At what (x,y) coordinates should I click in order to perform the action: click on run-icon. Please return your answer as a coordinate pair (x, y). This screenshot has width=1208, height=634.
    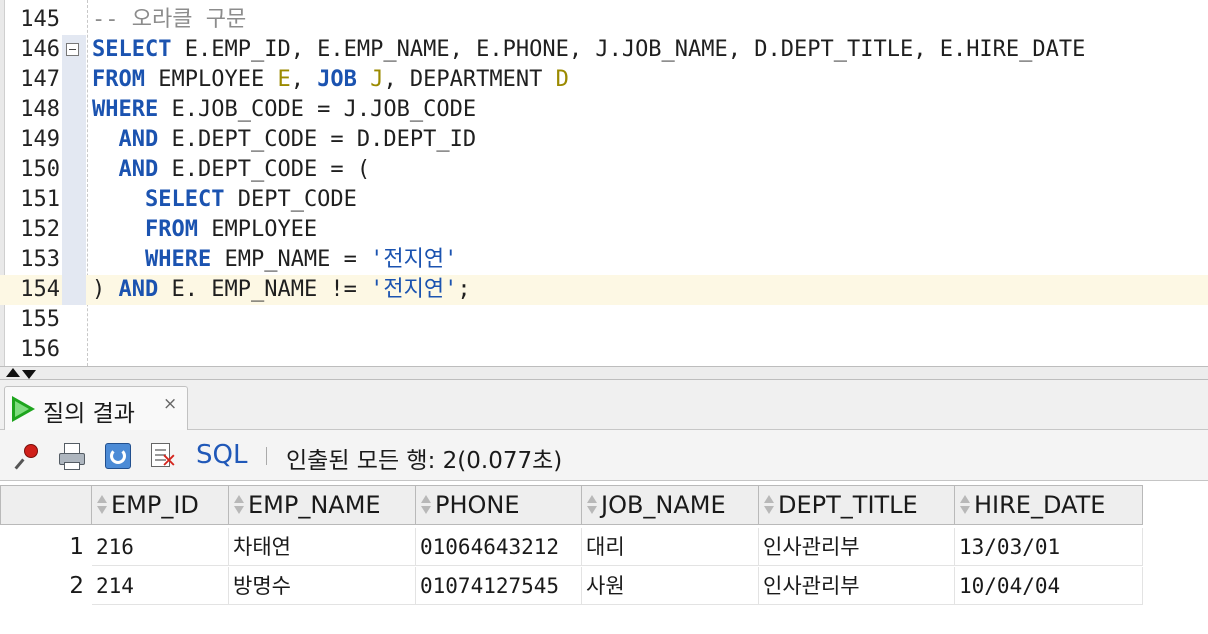
    Looking at the image, I should click on (23, 409).